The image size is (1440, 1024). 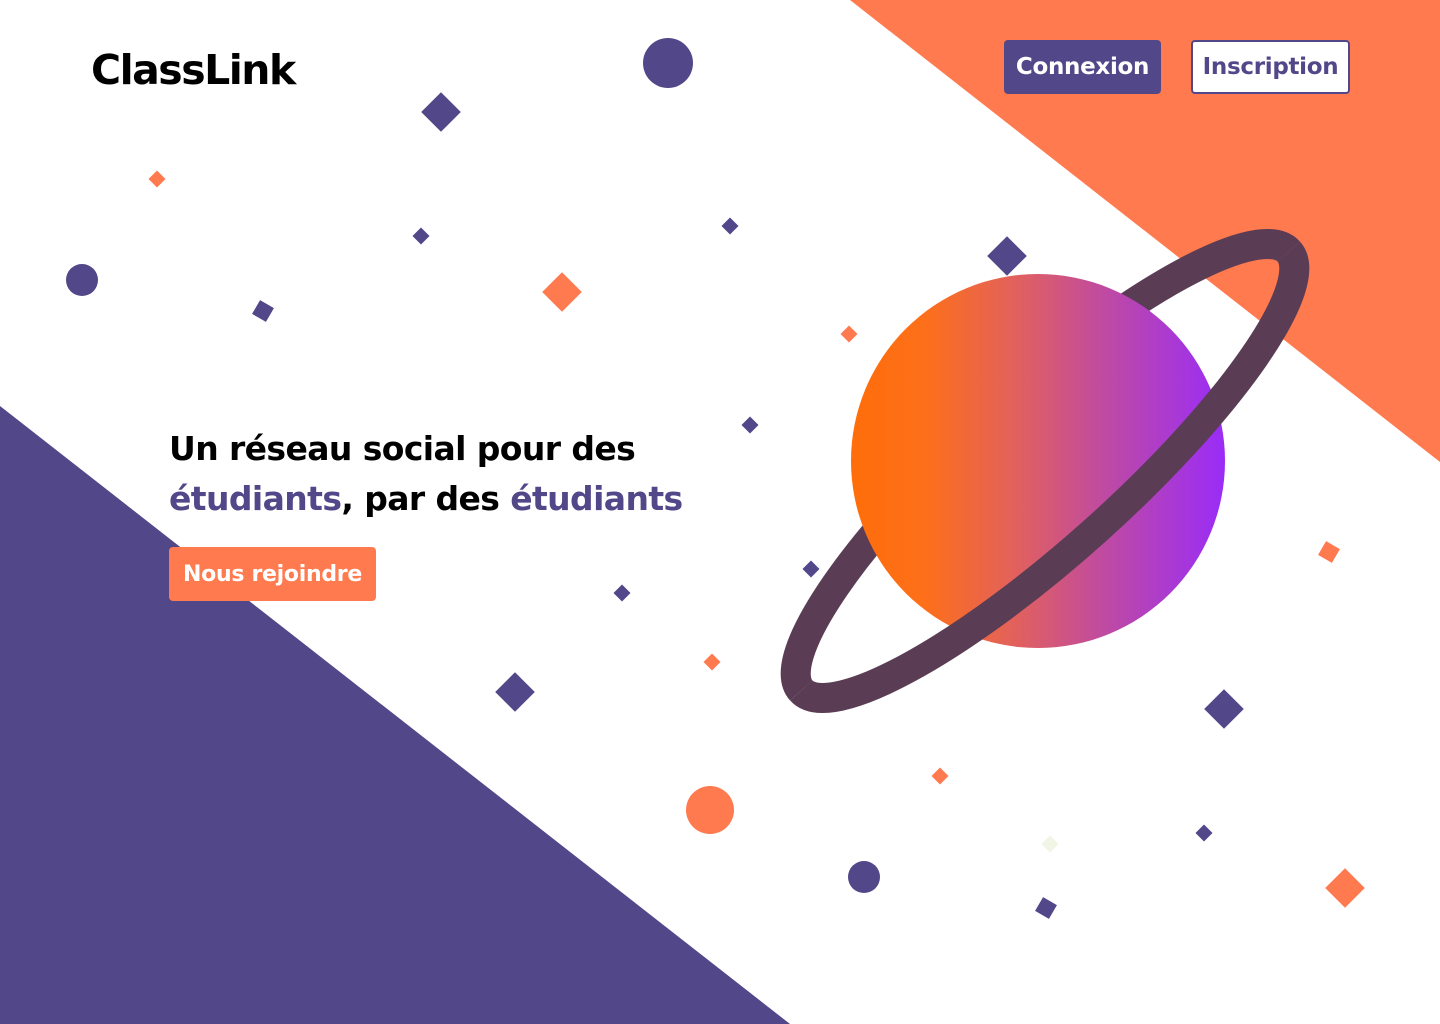 I want to click on hero-title-accent-2: étudiants, so click(x=596, y=498).